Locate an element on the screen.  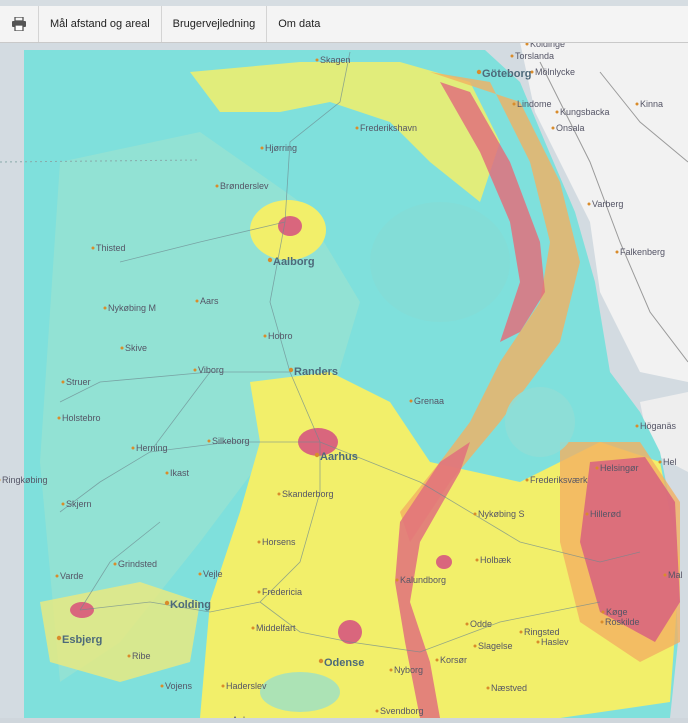
printer-icon is located at coordinates (19, 24).